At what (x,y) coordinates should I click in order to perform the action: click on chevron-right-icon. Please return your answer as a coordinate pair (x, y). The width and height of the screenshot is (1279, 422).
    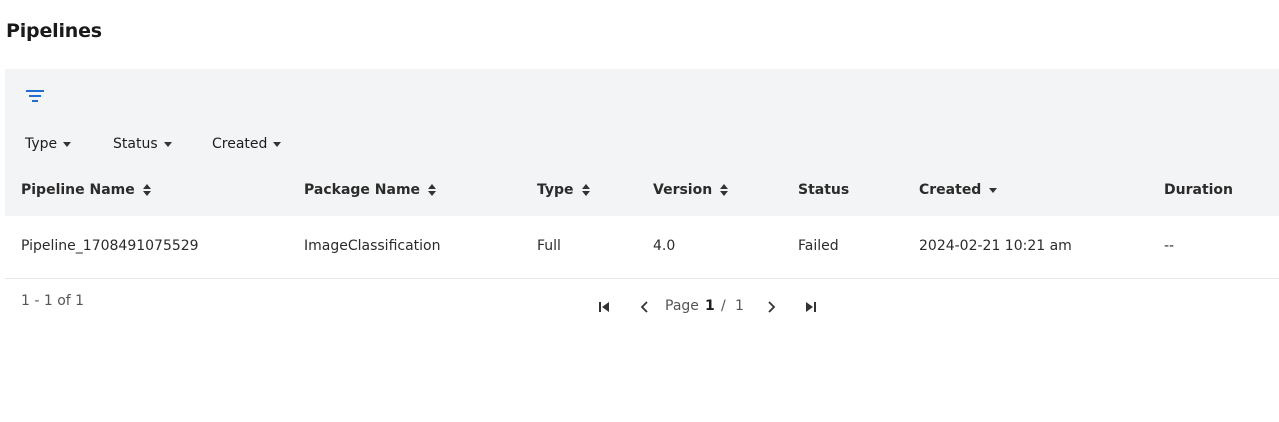
    Looking at the image, I should click on (772, 307).